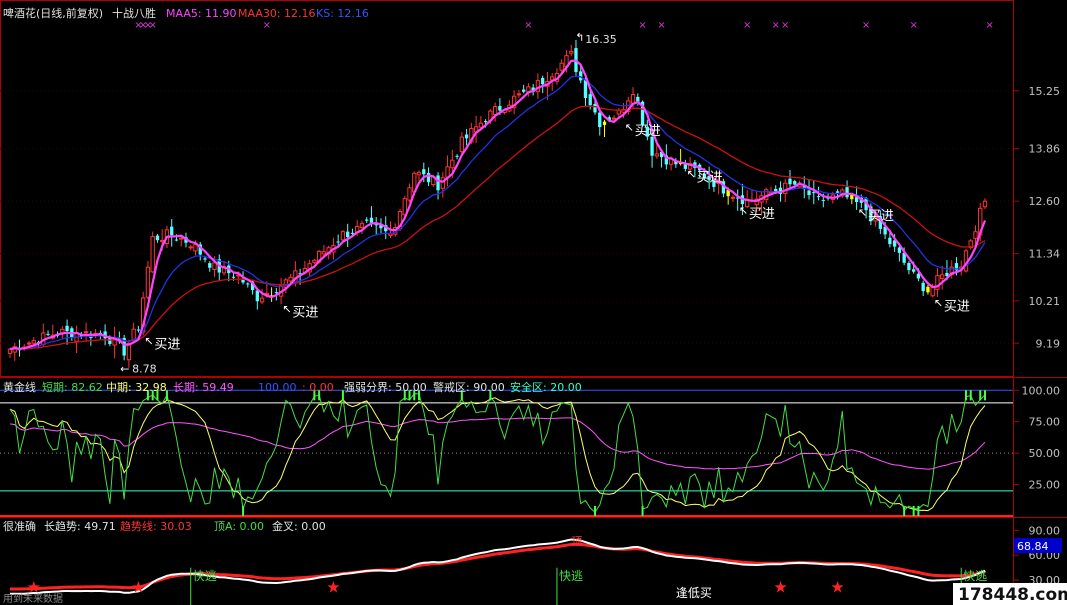  What do you see at coordinates (385, 387) in the screenshot?
I see `gold-legend-item: 强弱分界: 50.00` at bounding box center [385, 387].